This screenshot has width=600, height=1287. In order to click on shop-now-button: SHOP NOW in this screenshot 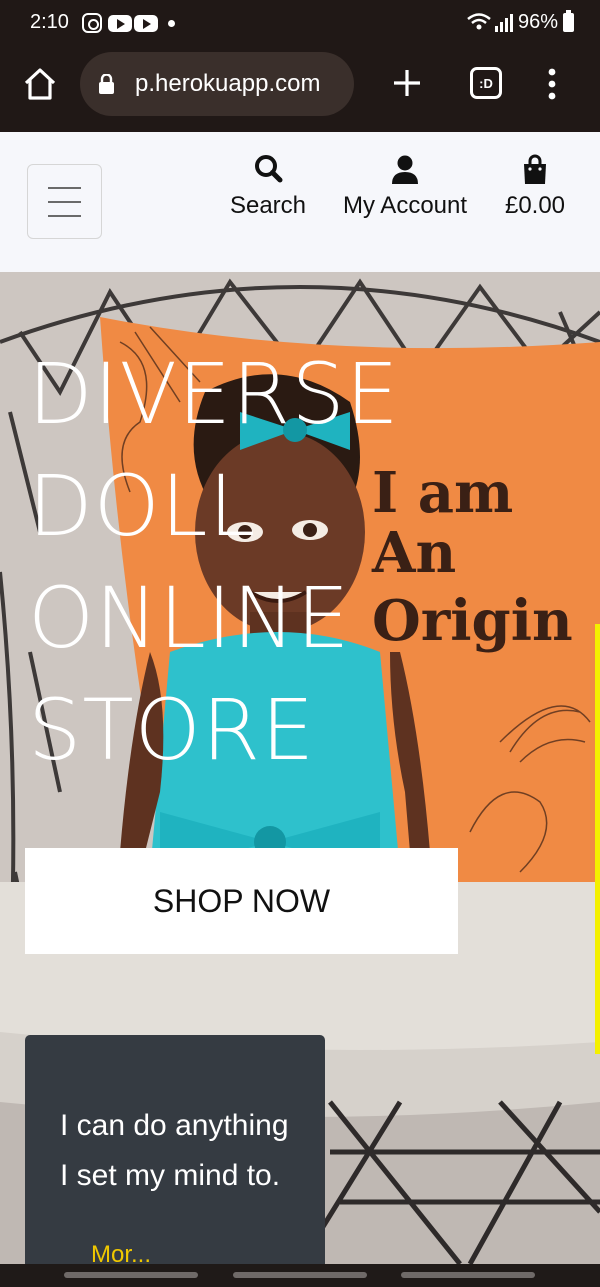, I will do `click(241, 901)`.